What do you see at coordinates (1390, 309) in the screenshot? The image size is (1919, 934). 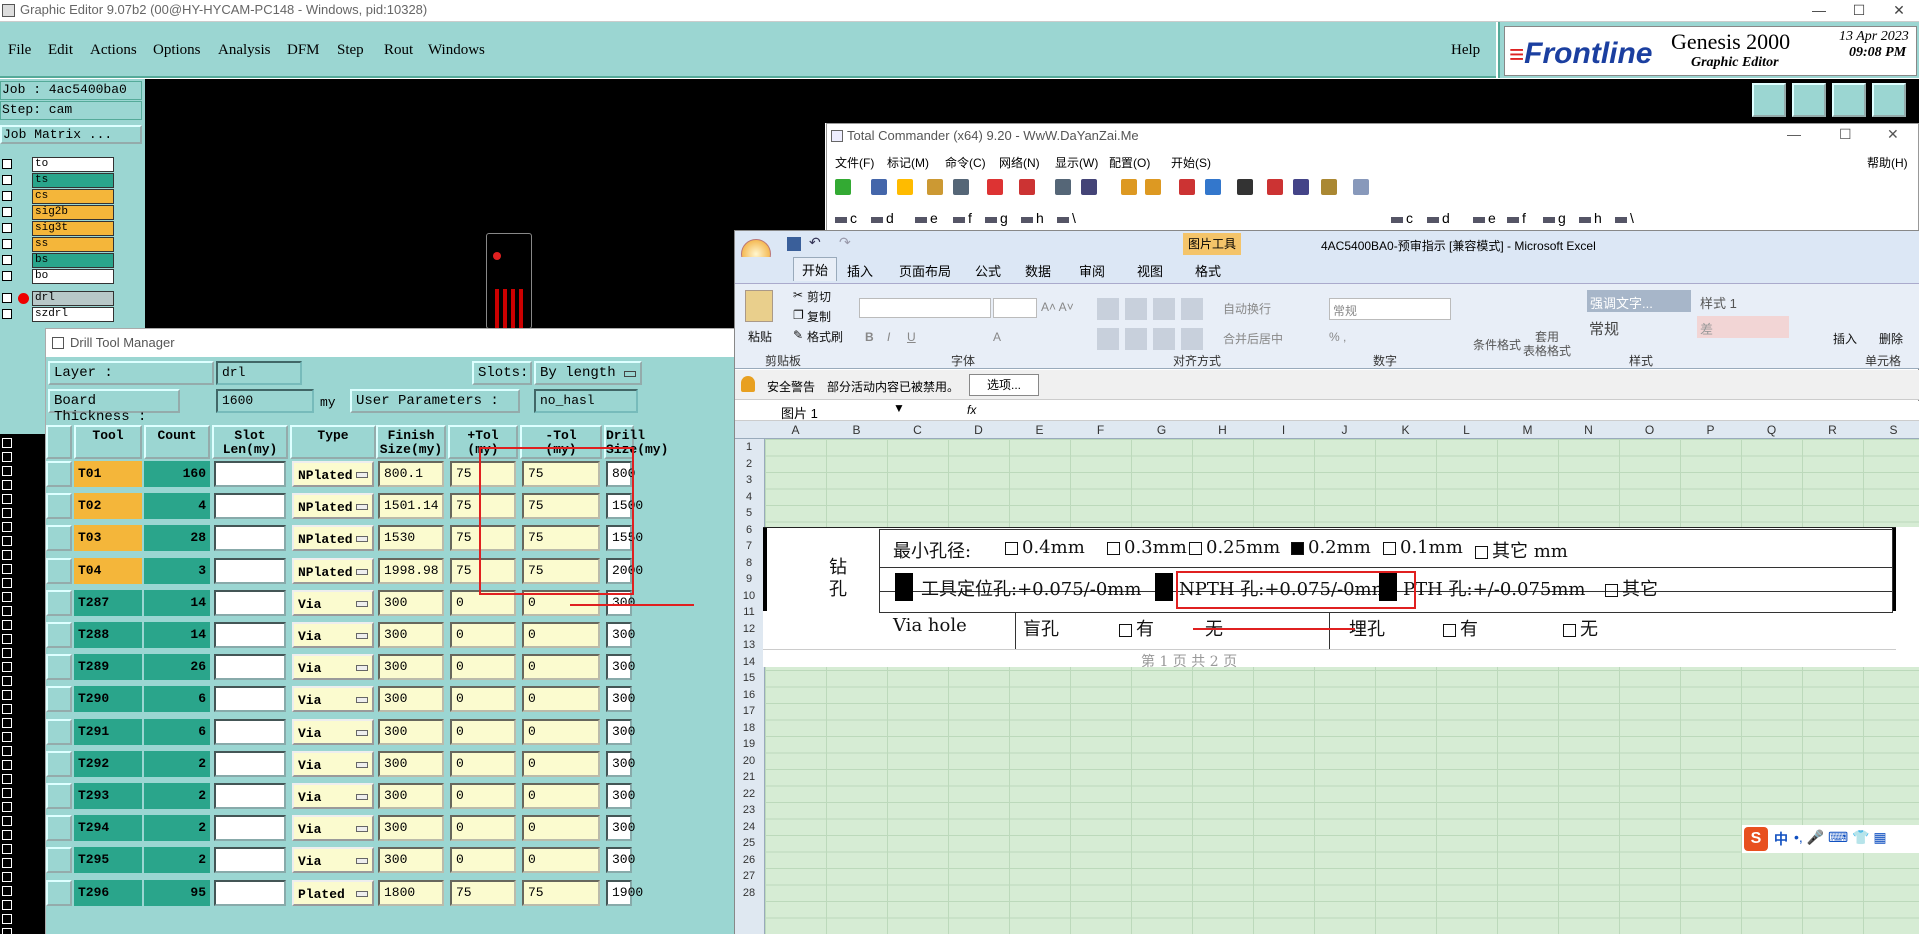 I see `number-format-dropdown: 常规` at bounding box center [1390, 309].